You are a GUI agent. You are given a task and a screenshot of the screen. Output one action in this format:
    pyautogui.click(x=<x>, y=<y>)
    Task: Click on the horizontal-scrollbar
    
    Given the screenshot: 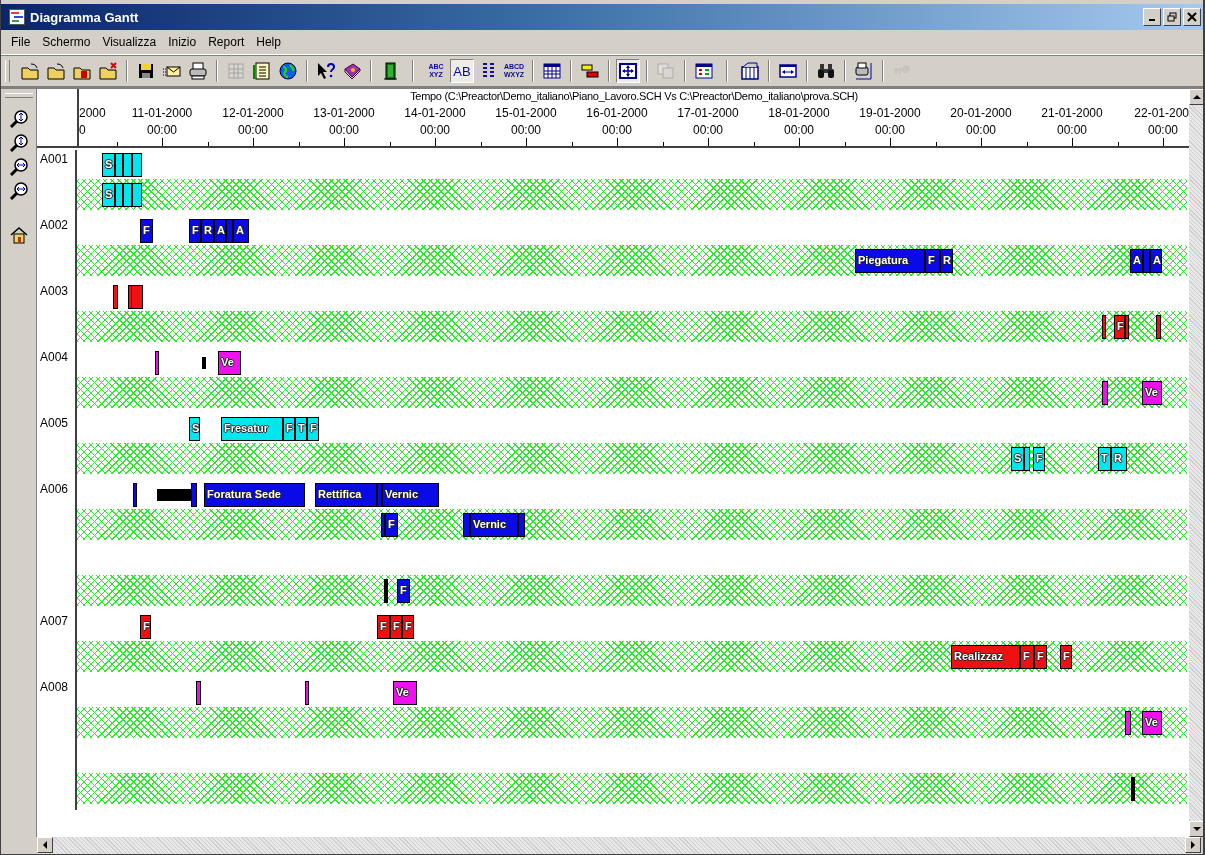 What is the action you would take?
    pyautogui.click(x=619, y=845)
    